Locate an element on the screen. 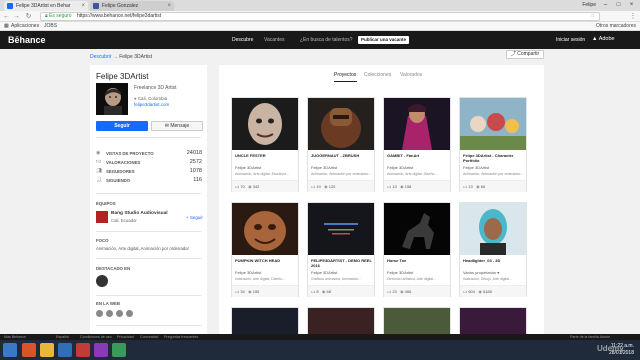 This screenshot has width=640, height=360. behance-logo: Bēhance is located at coordinates (27, 40).